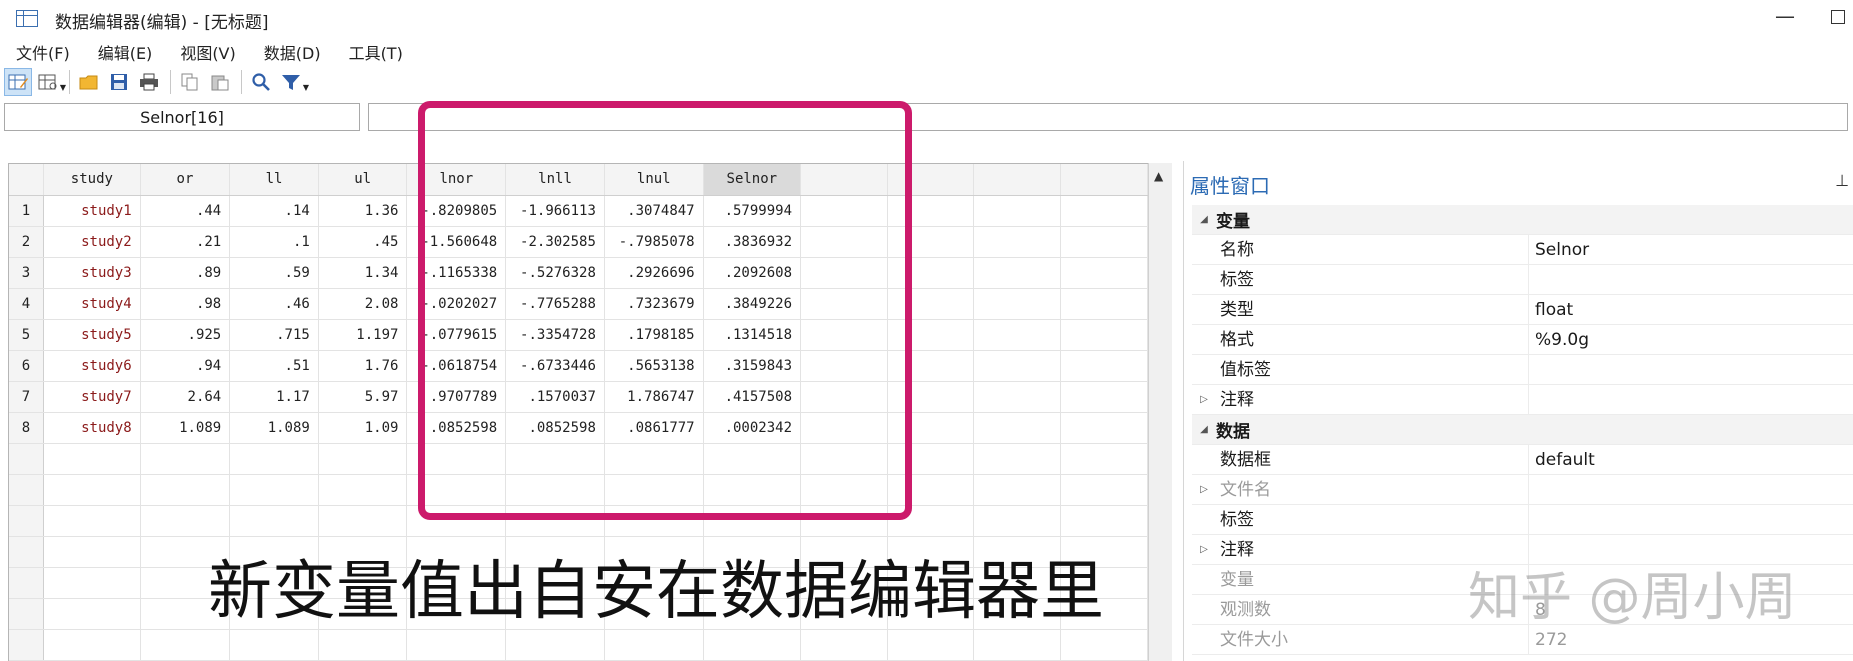 The width and height of the screenshot is (1853, 661). Describe the element at coordinates (752, 211) in the screenshot. I see `value-cell: .5799994` at that location.